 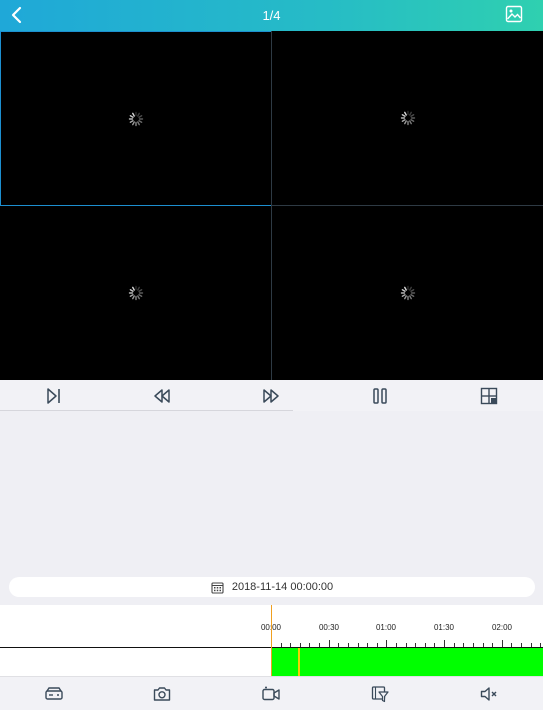 I want to click on grid-divider-horizontal, so click(x=407, y=205).